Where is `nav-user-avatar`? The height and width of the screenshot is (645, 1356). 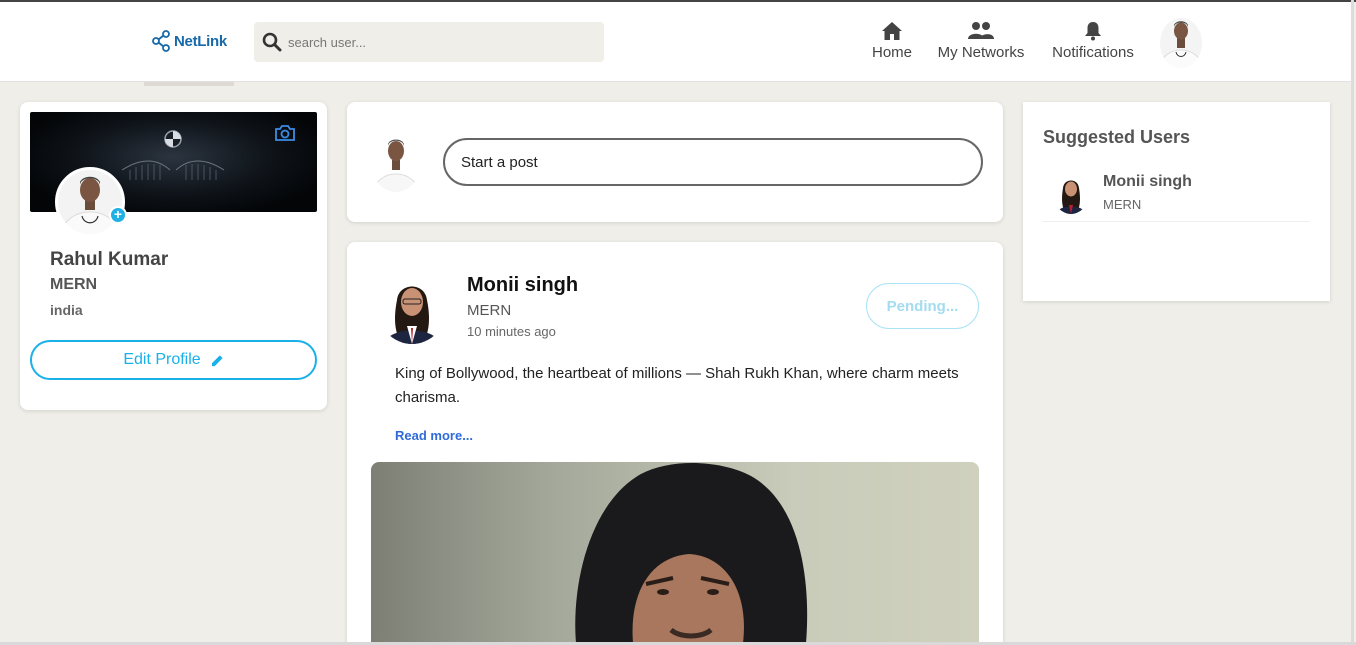 nav-user-avatar is located at coordinates (1181, 43).